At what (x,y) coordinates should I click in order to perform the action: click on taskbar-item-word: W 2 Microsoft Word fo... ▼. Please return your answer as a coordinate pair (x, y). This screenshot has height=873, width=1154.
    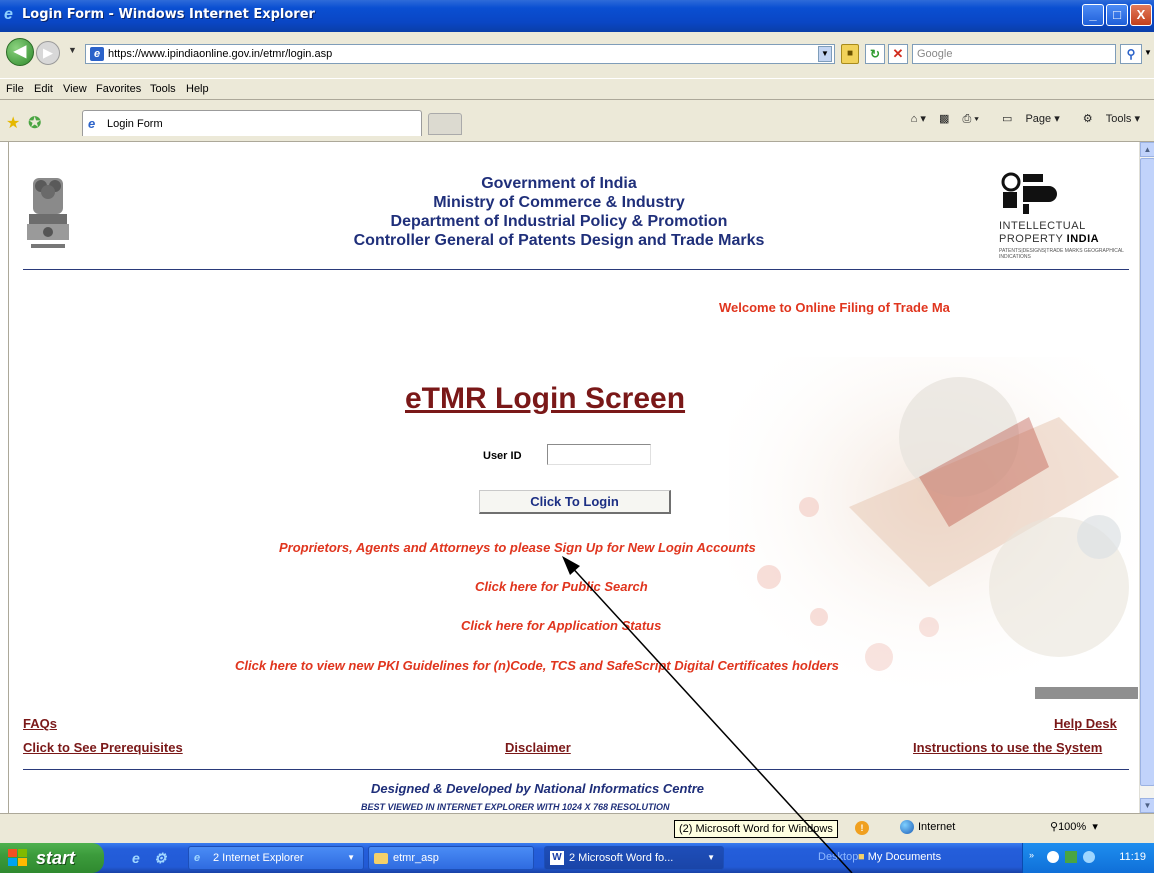
    Looking at the image, I should click on (634, 858).